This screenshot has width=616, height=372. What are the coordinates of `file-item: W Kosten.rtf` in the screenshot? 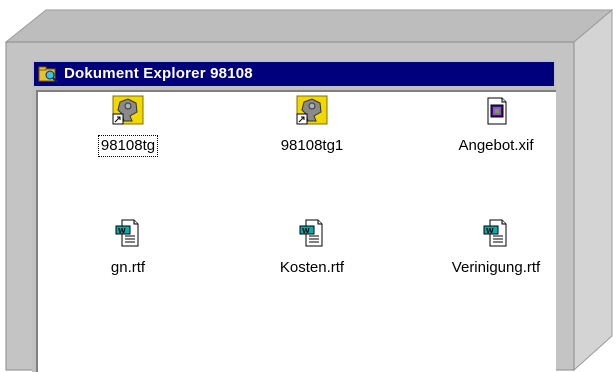 It's located at (312, 247).